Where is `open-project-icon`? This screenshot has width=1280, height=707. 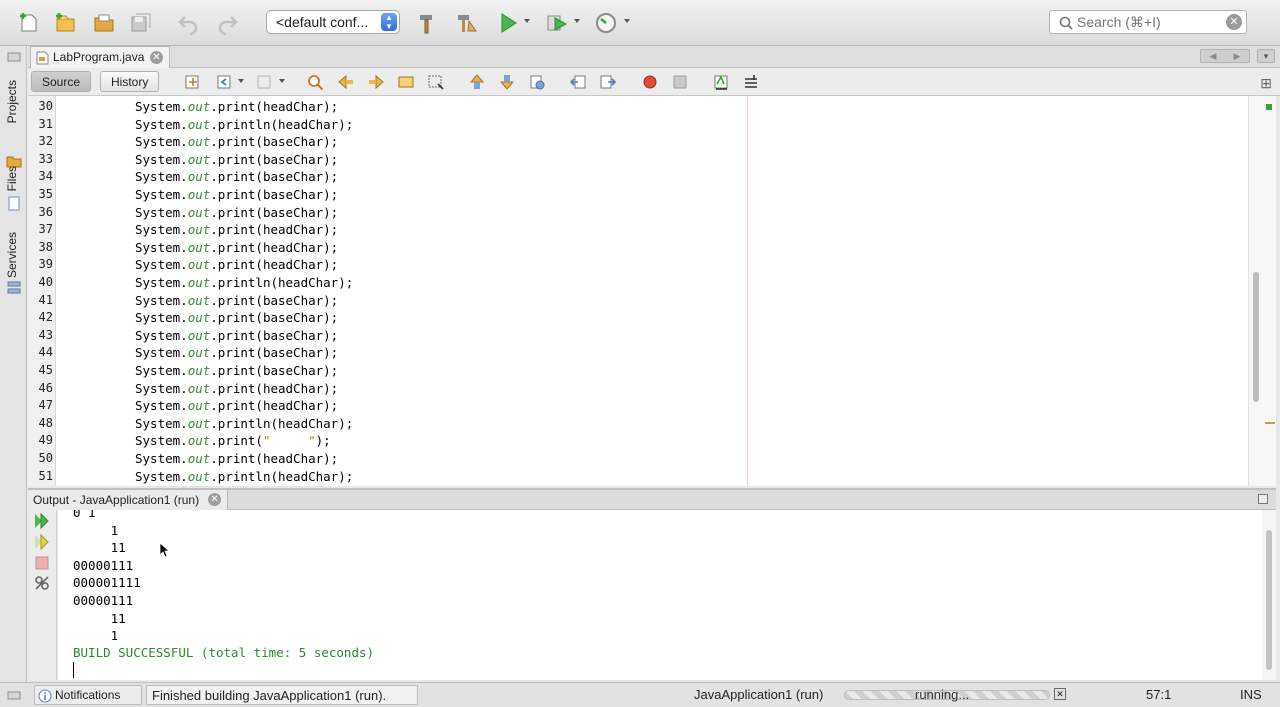 open-project-icon is located at coordinates (104, 23).